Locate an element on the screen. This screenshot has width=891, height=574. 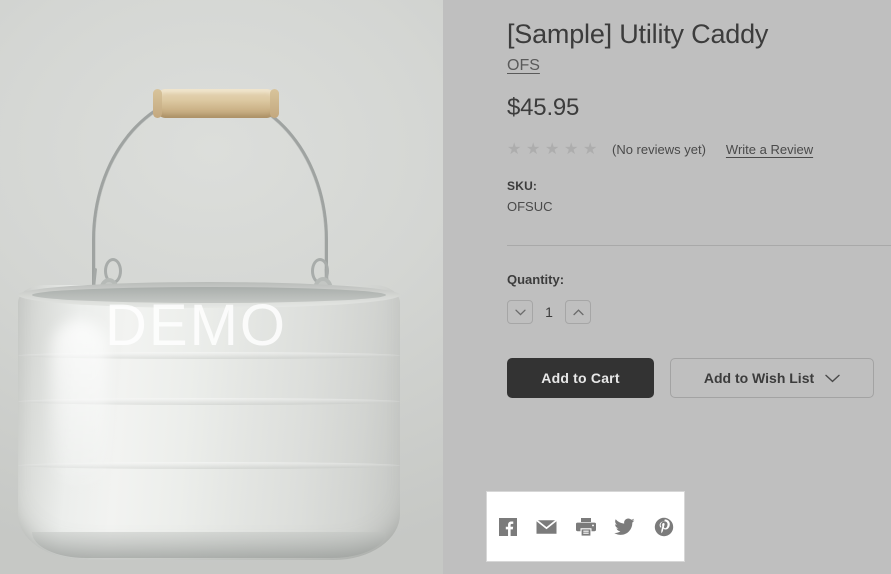
quantity-label: Quantity: is located at coordinates (536, 279).